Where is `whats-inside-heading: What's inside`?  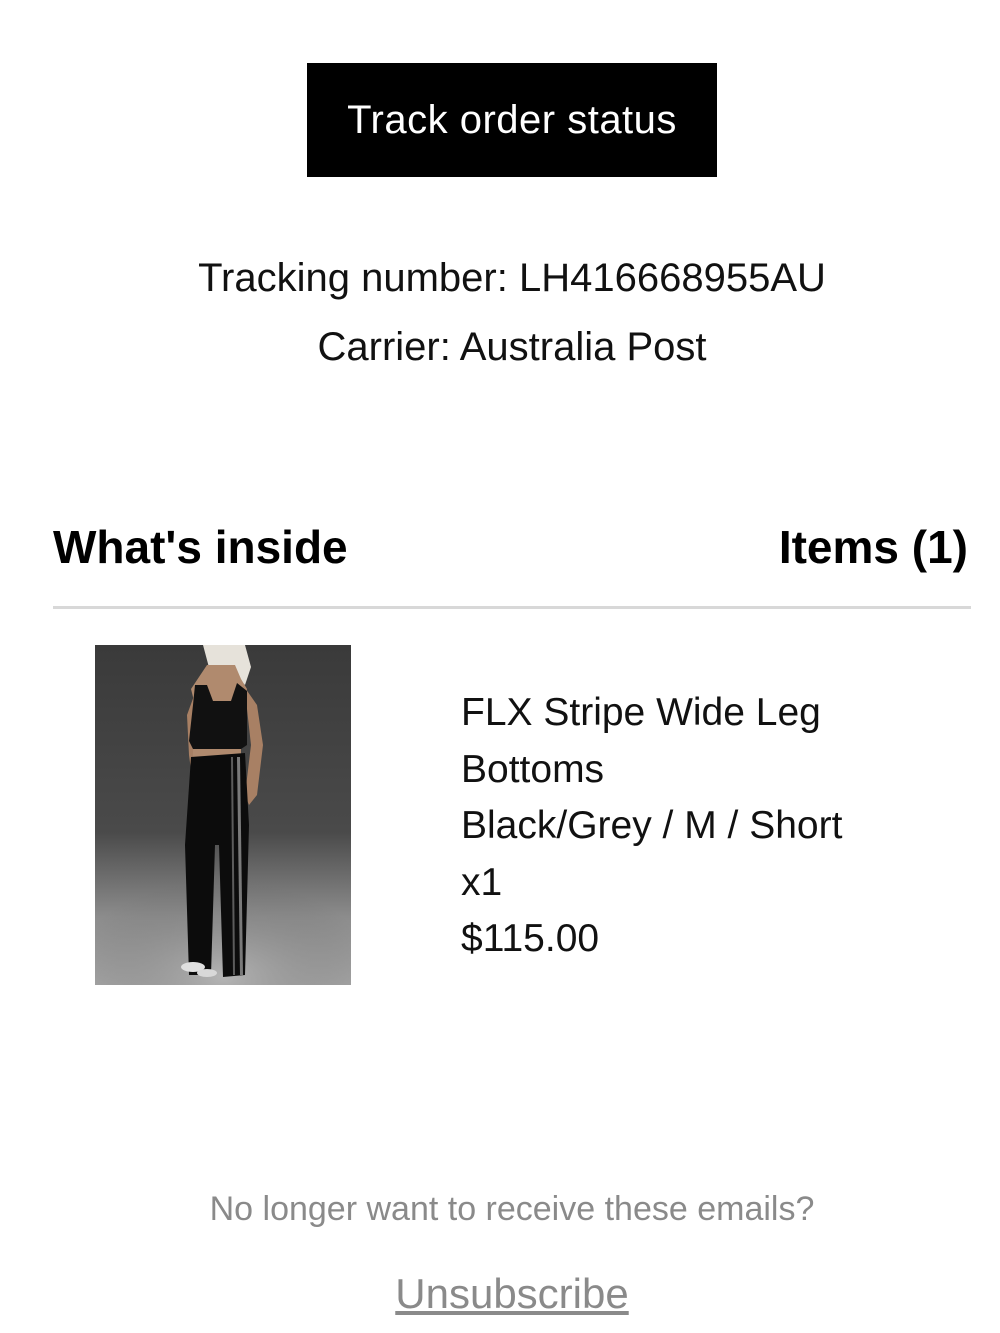 whats-inside-heading: What's inside is located at coordinates (200, 547).